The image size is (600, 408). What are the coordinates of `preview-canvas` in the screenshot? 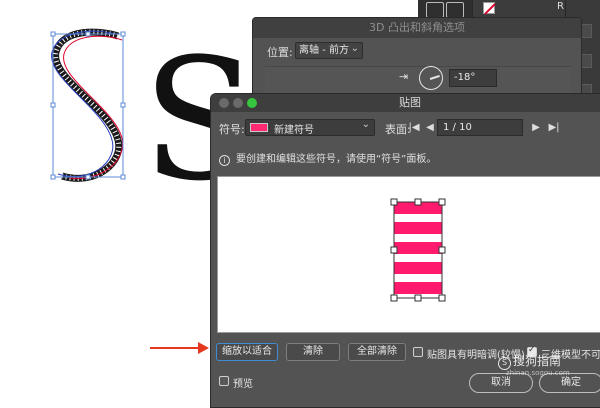 It's located at (418, 250).